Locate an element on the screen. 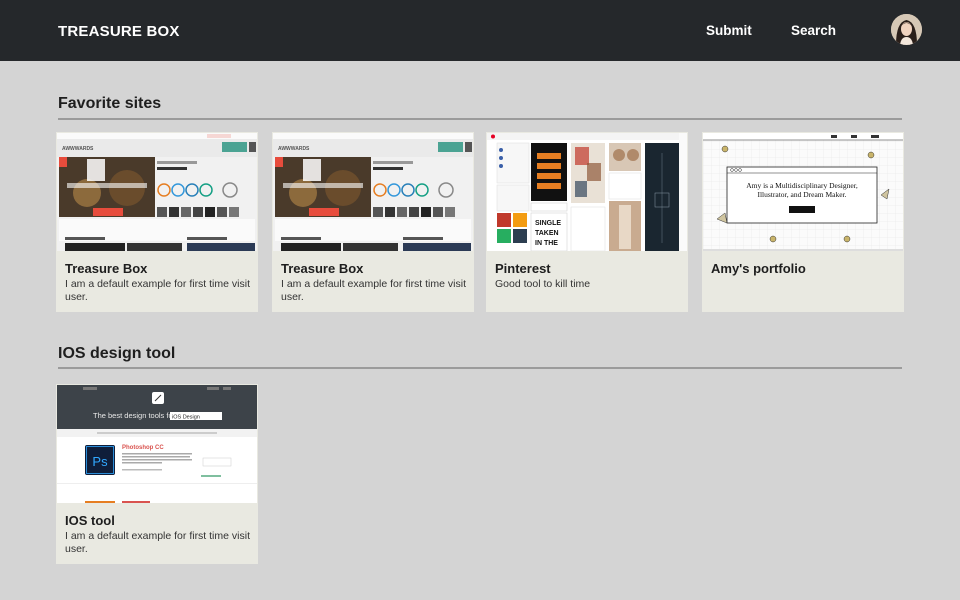 The width and height of the screenshot is (960, 600). tools-heading: The best design tools for is located at coordinates (134, 415).